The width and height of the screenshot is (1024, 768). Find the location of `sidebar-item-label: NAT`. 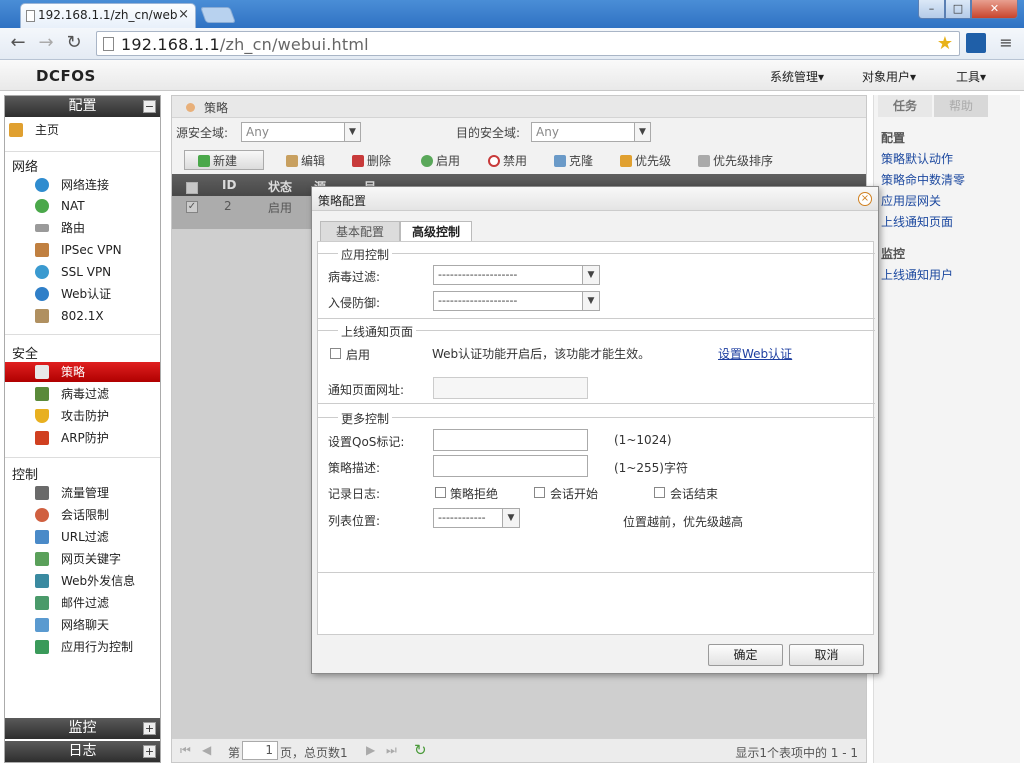

sidebar-item-label: NAT is located at coordinates (73, 206).